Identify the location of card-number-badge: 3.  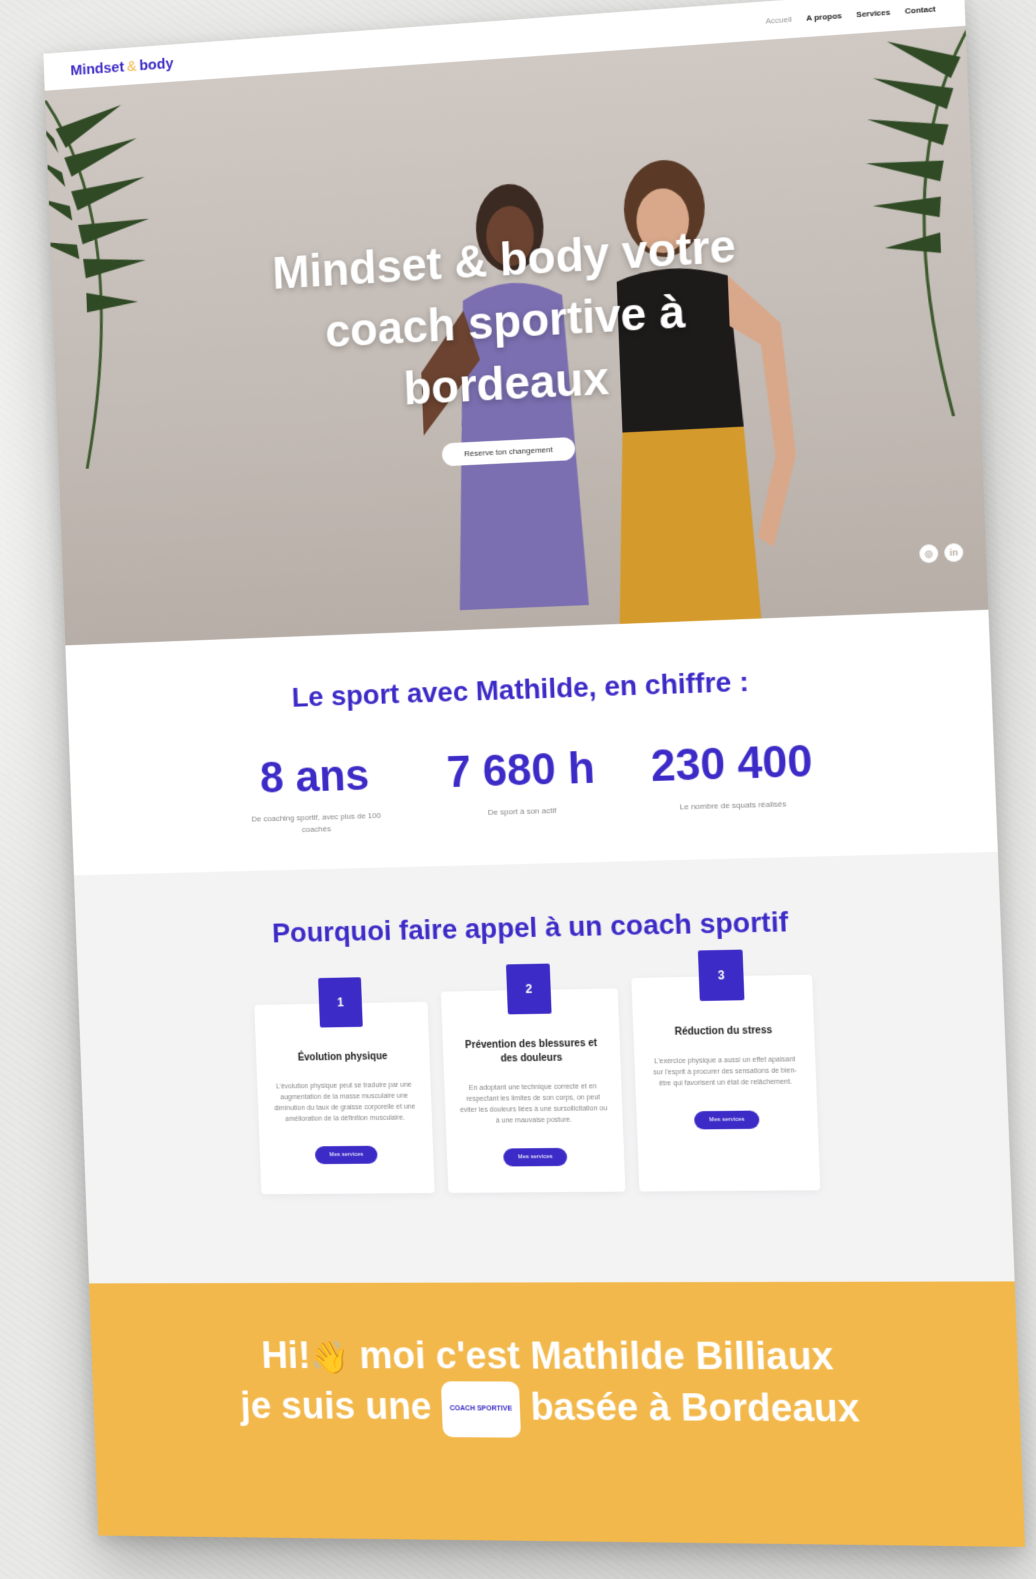
(721, 975).